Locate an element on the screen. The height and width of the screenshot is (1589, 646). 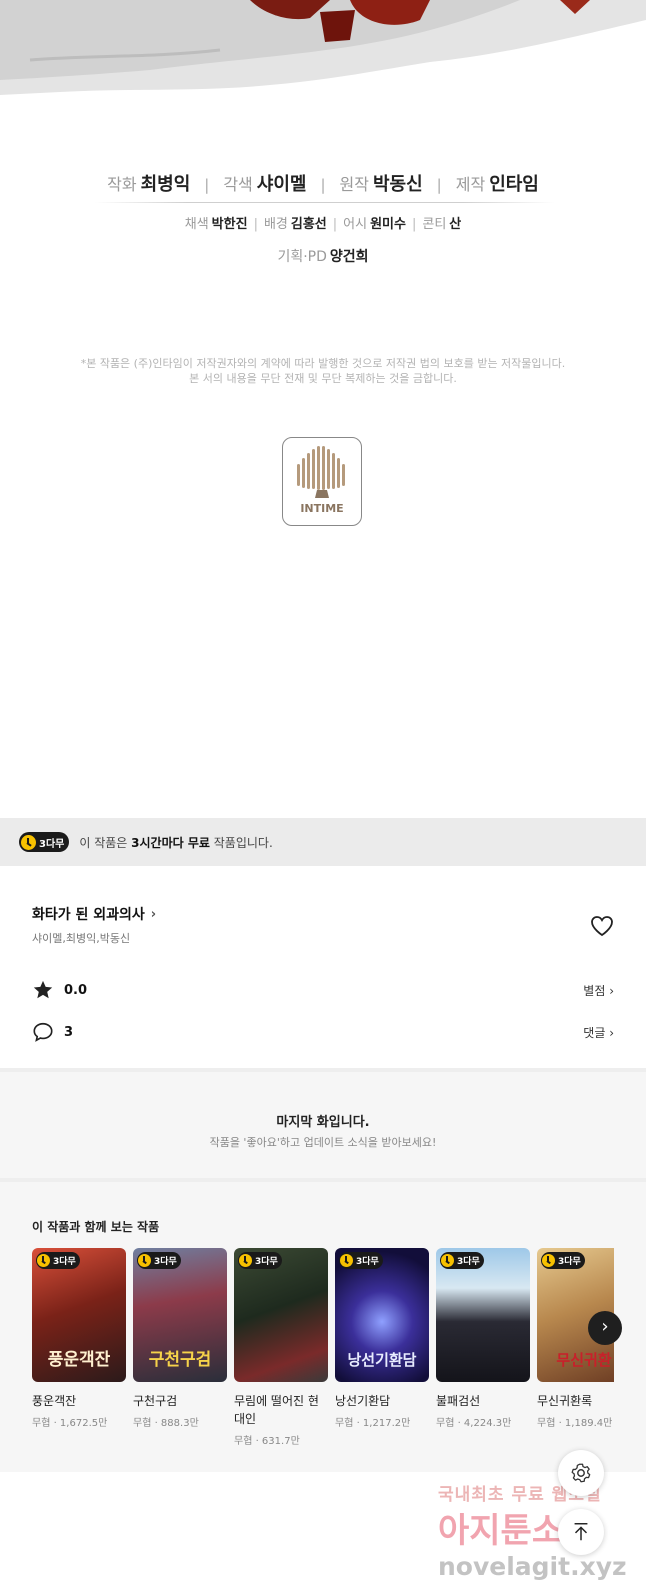
last-episode-title: 마지막 화입니다. is located at coordinates (323, 1122).